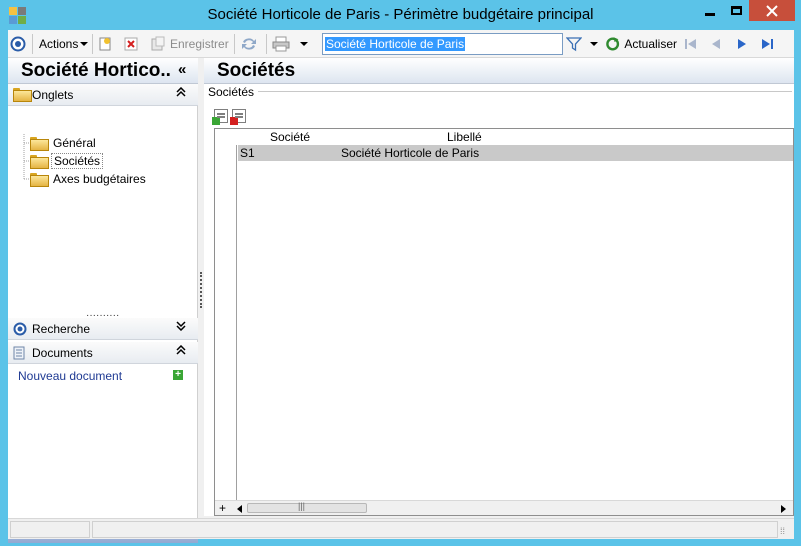  I want to click on search-combo: Société Horticole de Paris, so click(442, 44).